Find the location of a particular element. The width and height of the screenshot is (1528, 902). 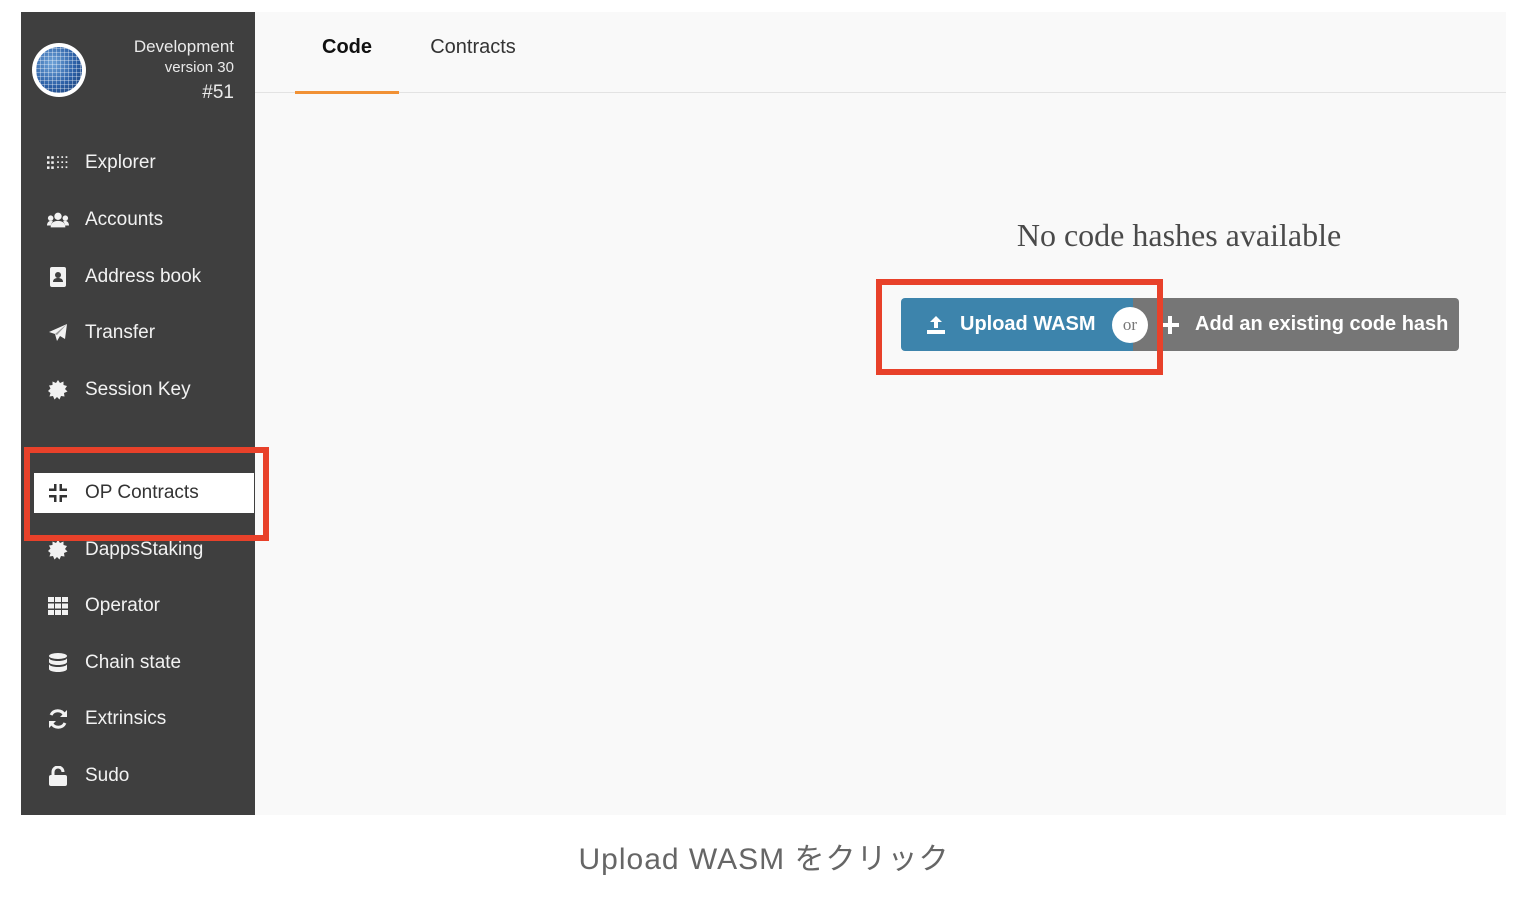

globe-icon is located at coordinates (59, 70).